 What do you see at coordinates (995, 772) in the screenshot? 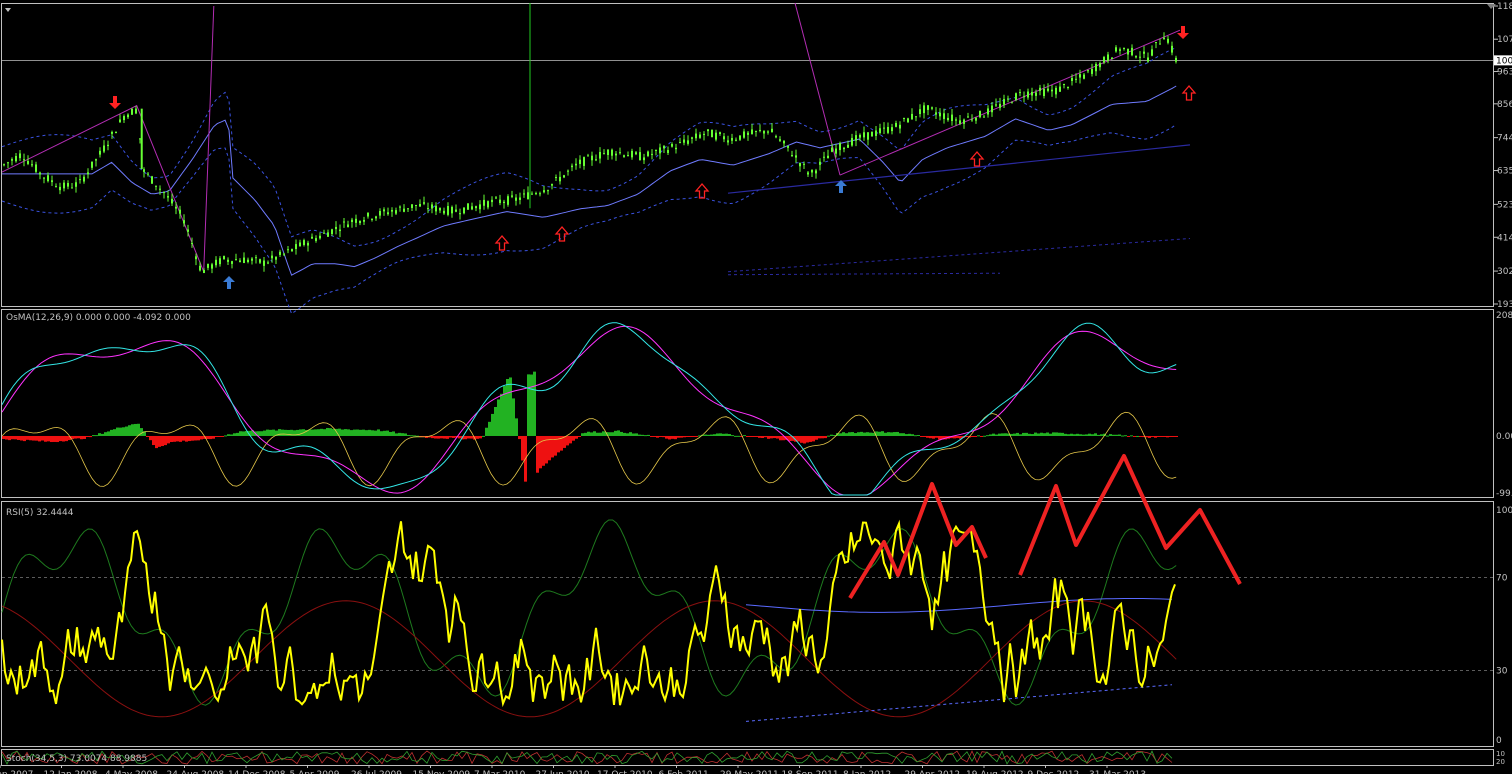
I see `x-tick-label: 19 Aug 2012` at bounding box center [995, 772].